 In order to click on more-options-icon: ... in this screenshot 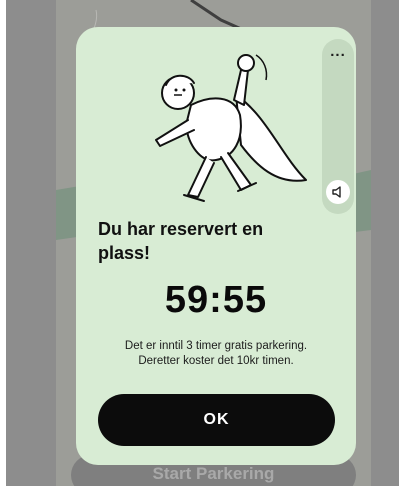, I will do `click(338, 51)`.